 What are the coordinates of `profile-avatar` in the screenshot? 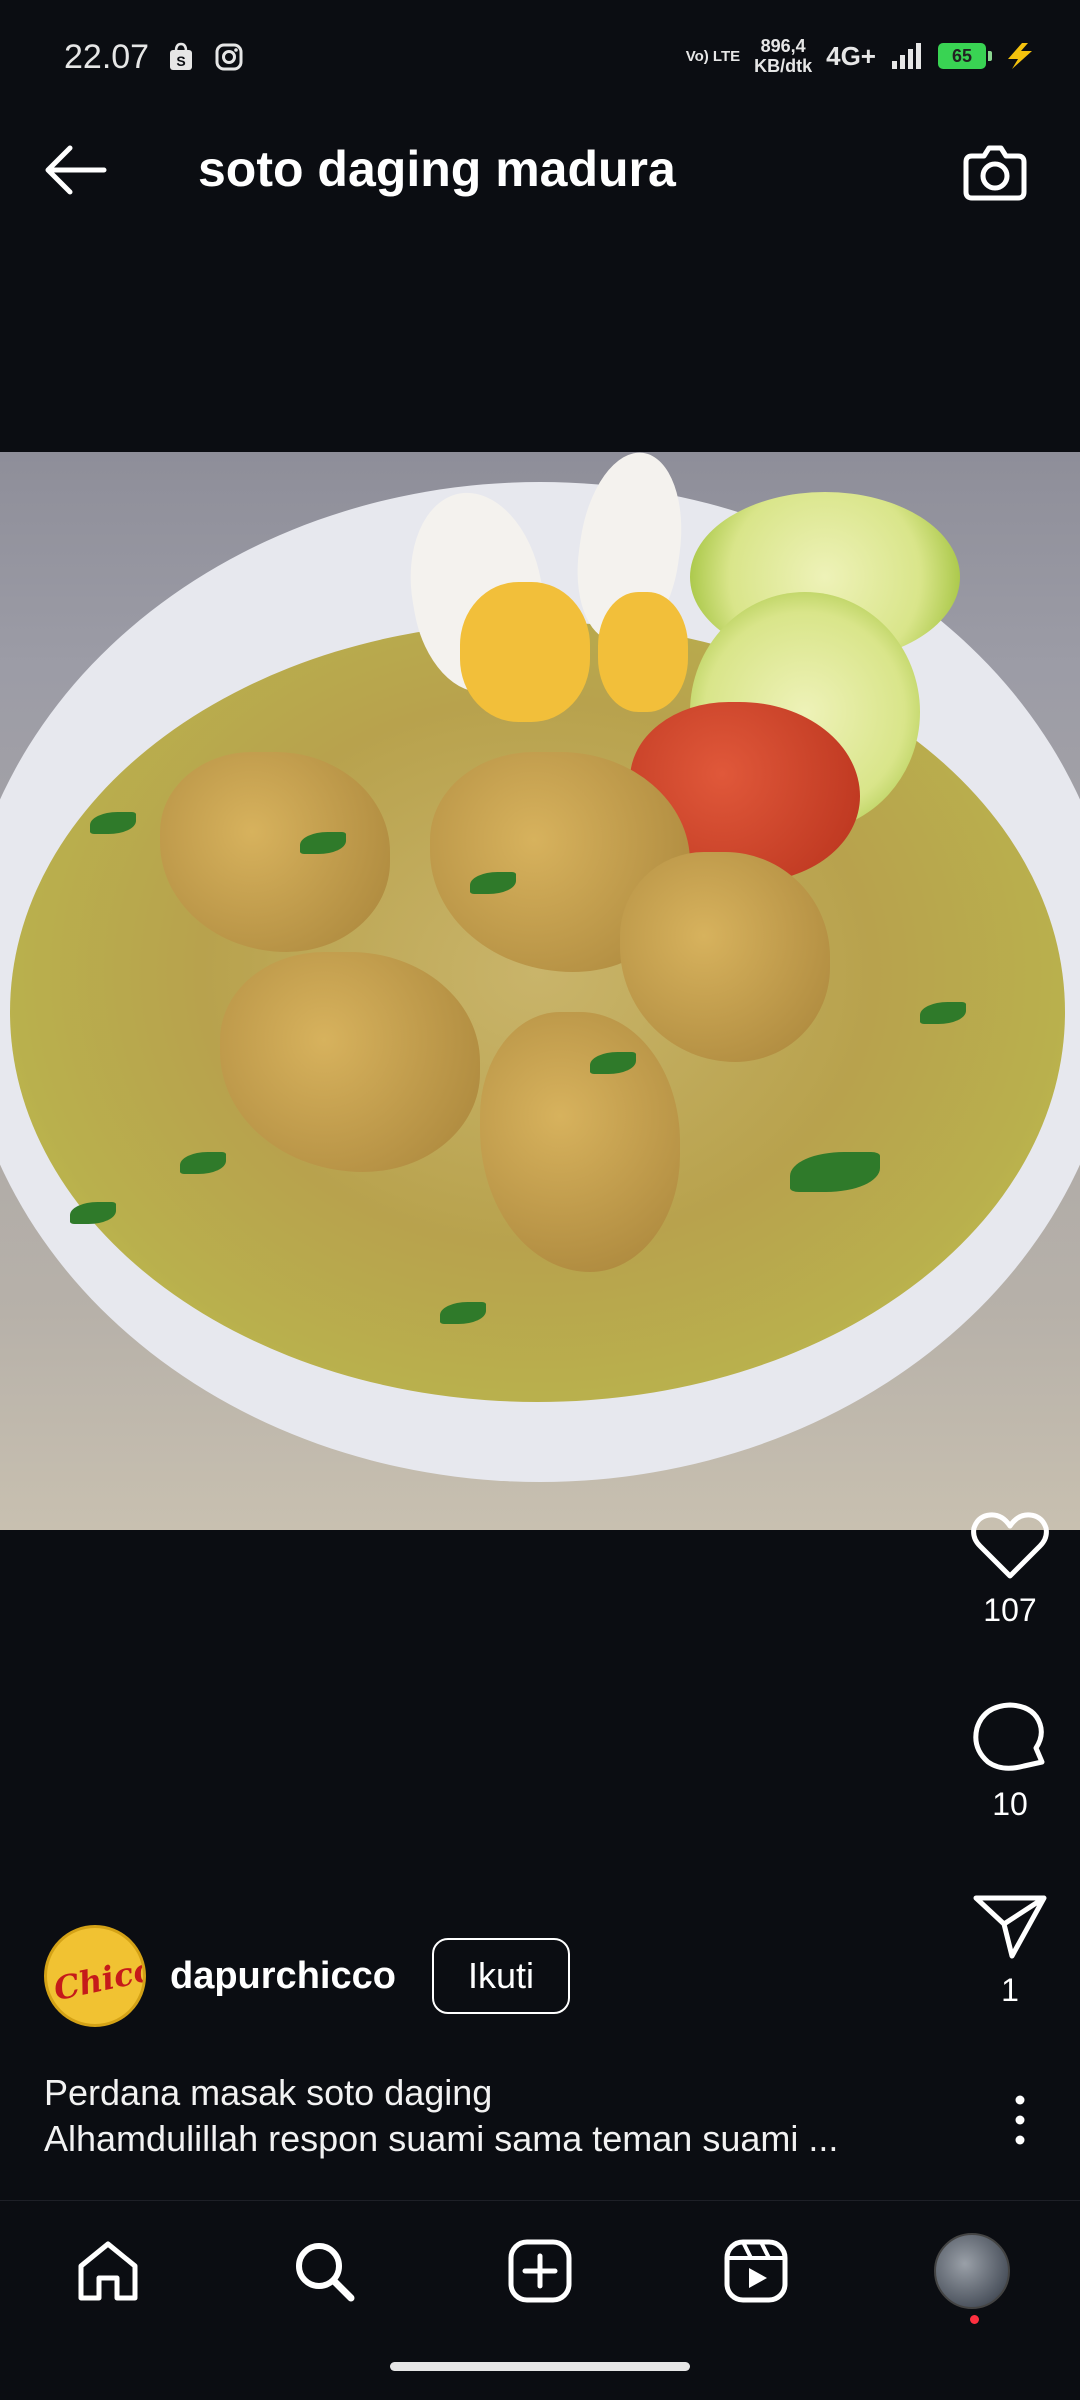 It's located at (972, 2271).